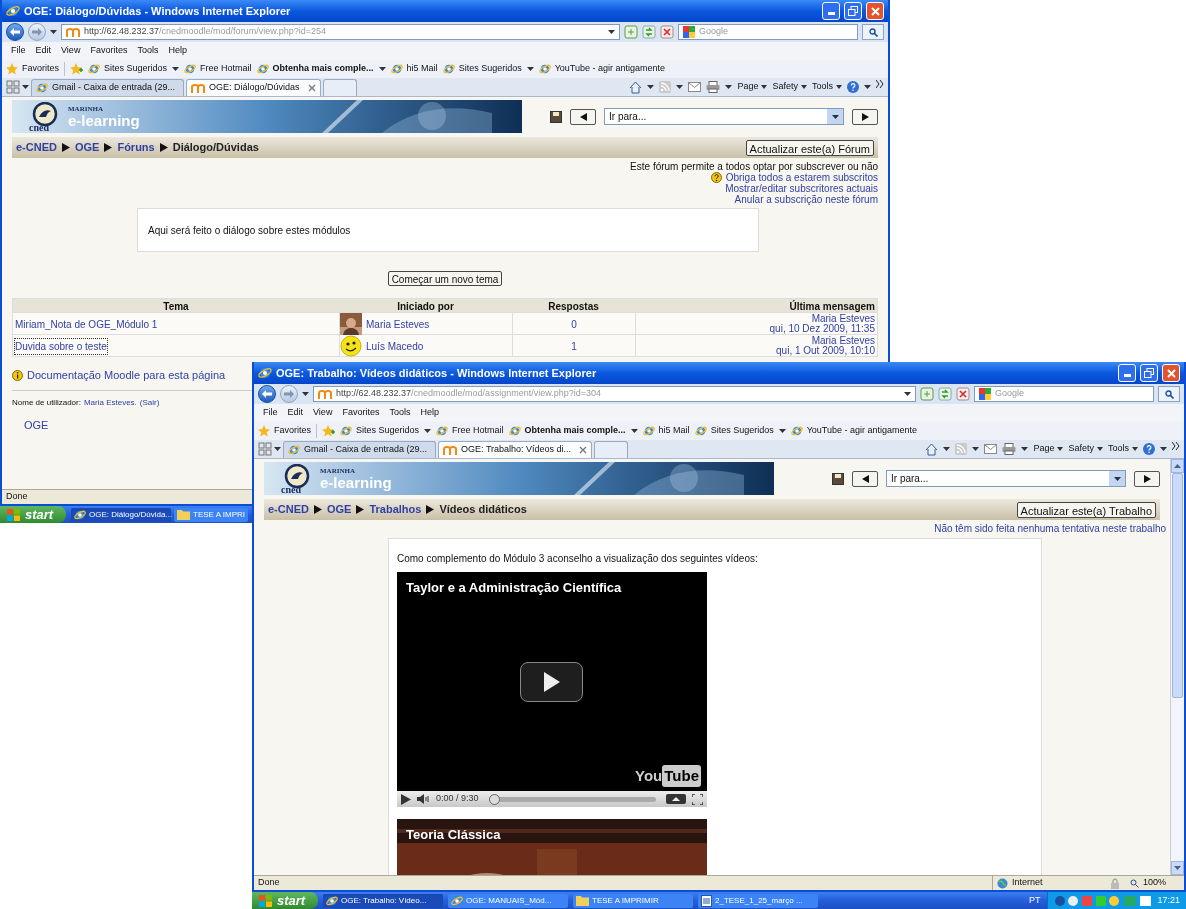  Describe the element at coordinates (361, 413) in the screenshot. I see `menu-item: Favorites` at that location.